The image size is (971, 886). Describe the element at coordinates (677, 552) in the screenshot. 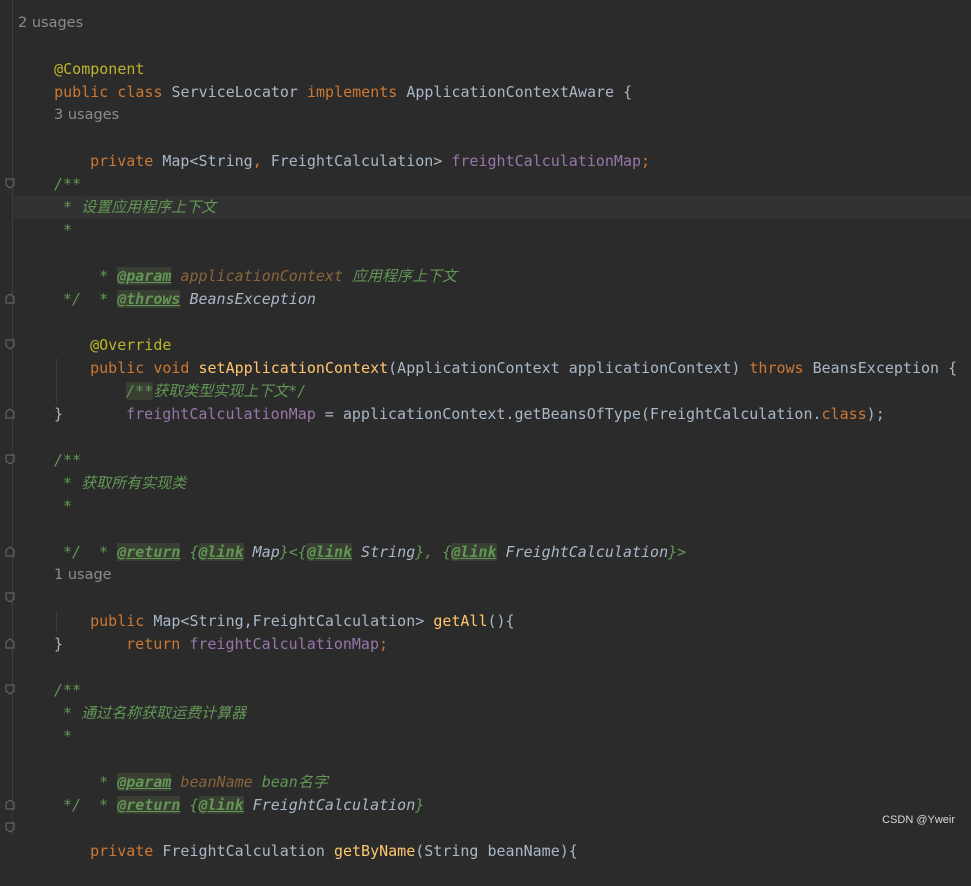

I see `doc-text: }>` at that location.